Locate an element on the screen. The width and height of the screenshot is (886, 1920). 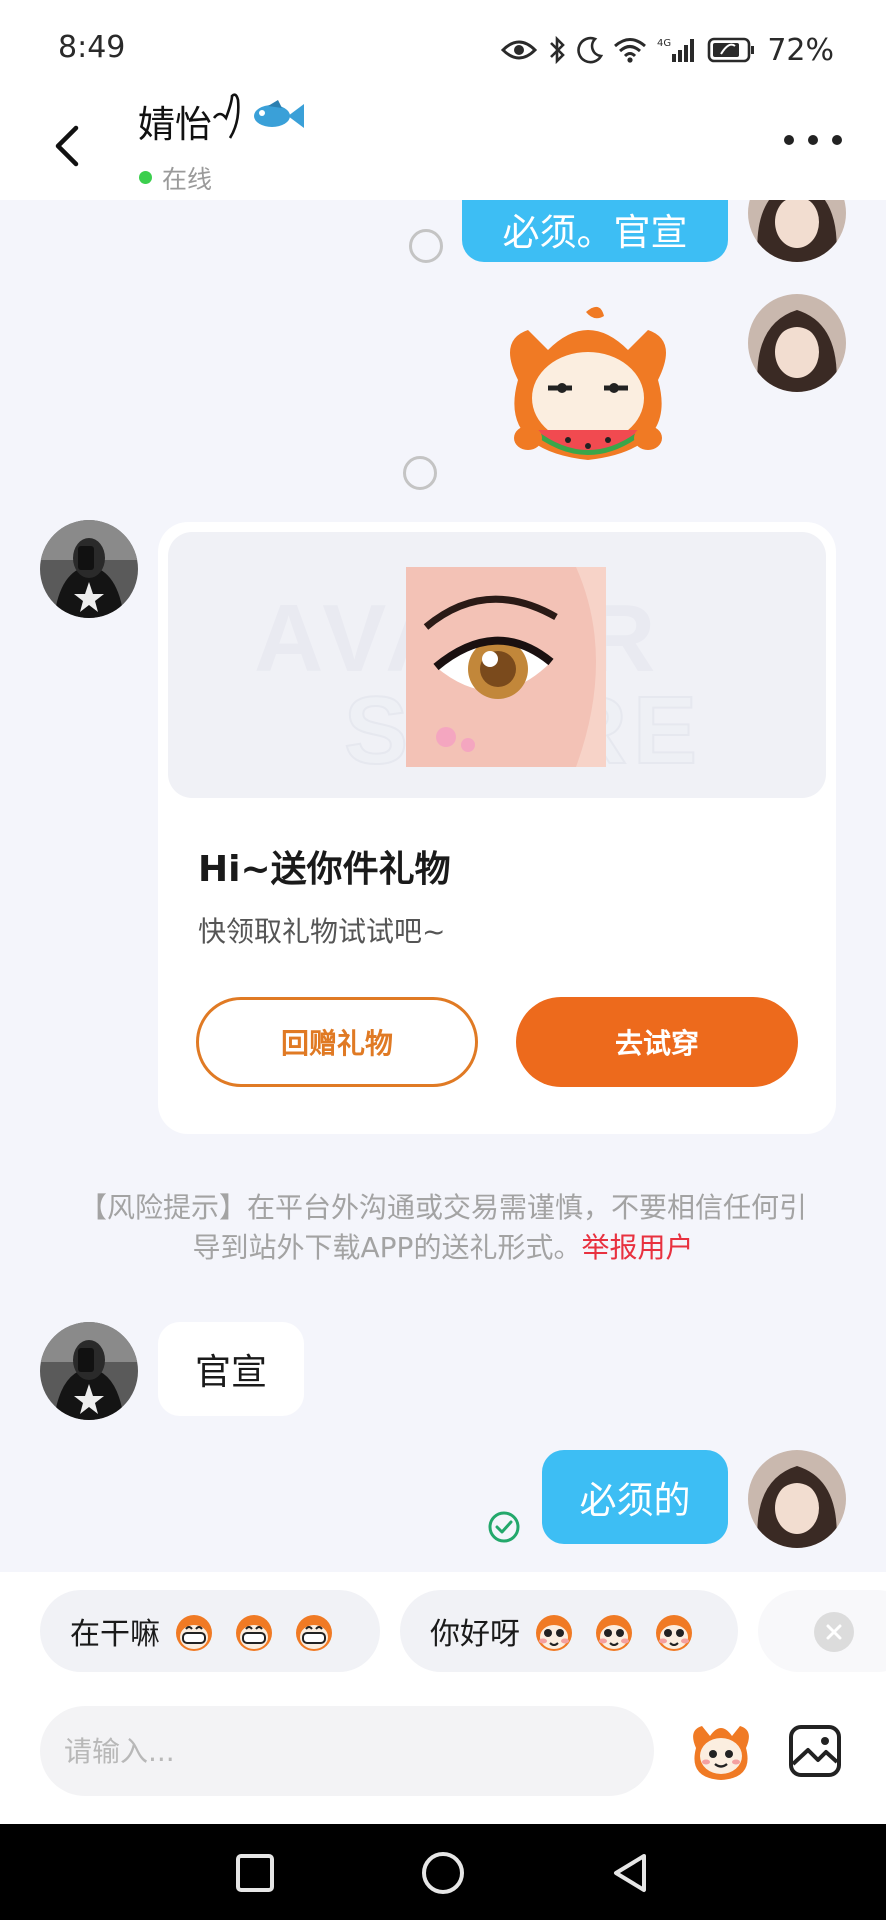
wifi-icon is located at coordinates (630, 50).